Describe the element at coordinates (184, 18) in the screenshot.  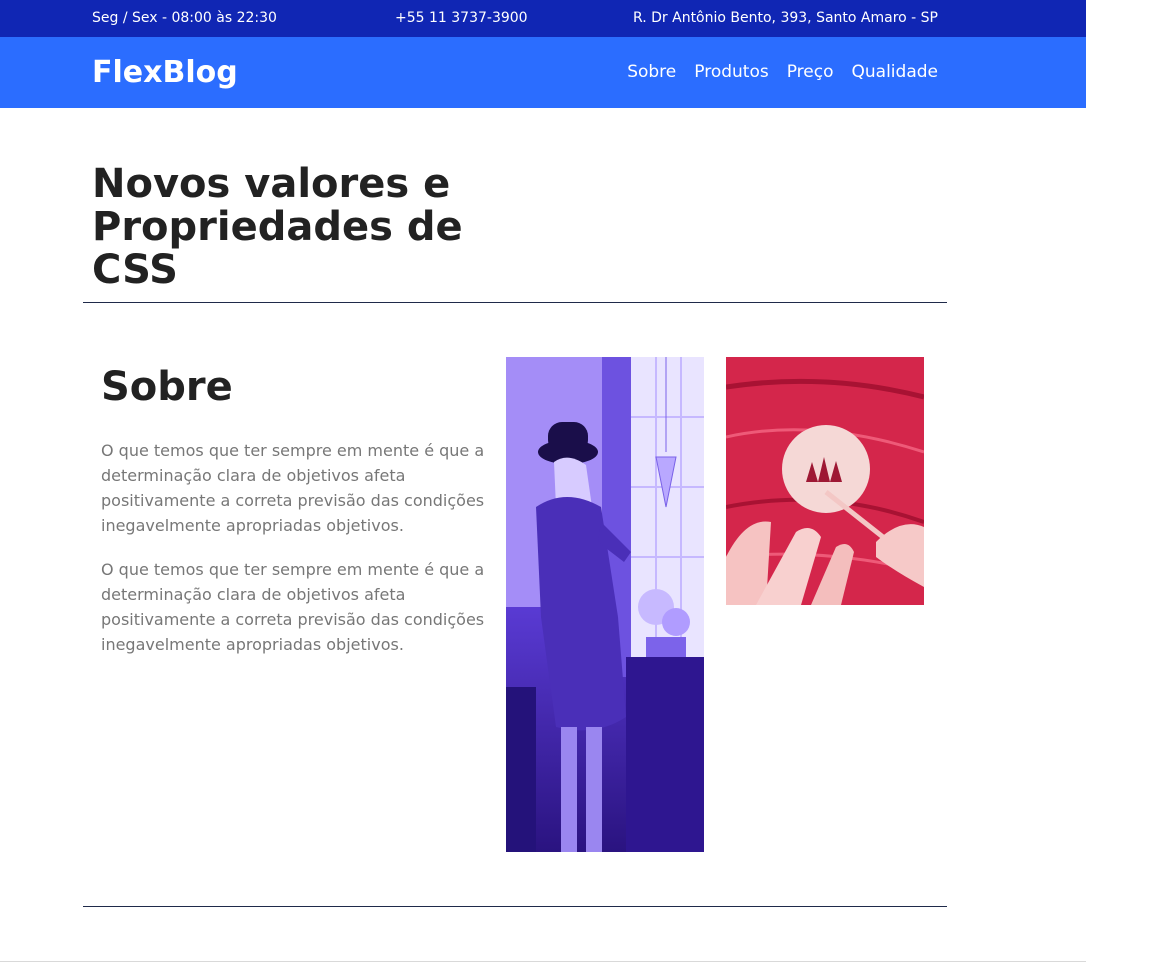
I see `opening-hours: Seg / Sex - 08:00 às 22:30` at that location.